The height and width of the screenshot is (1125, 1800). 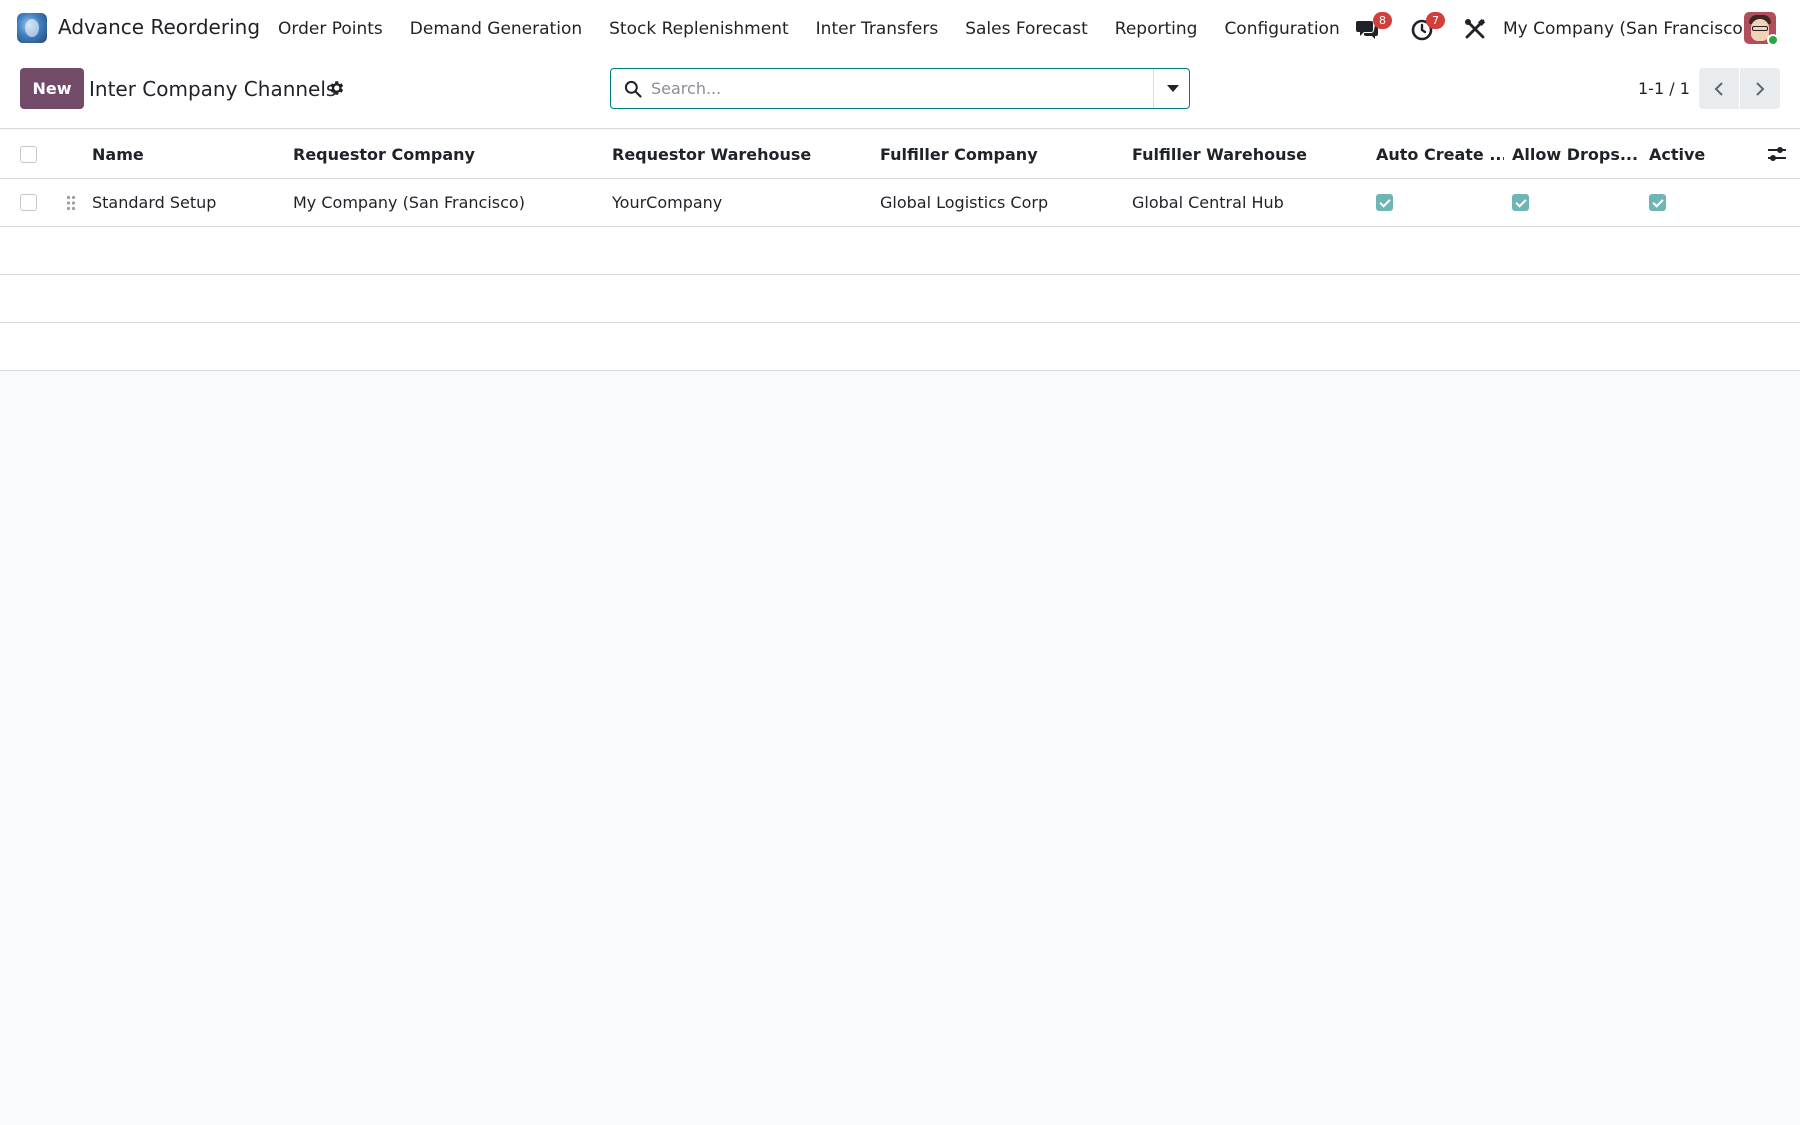 I want to click on search-options-toggle, so click(x=1171, y=88).